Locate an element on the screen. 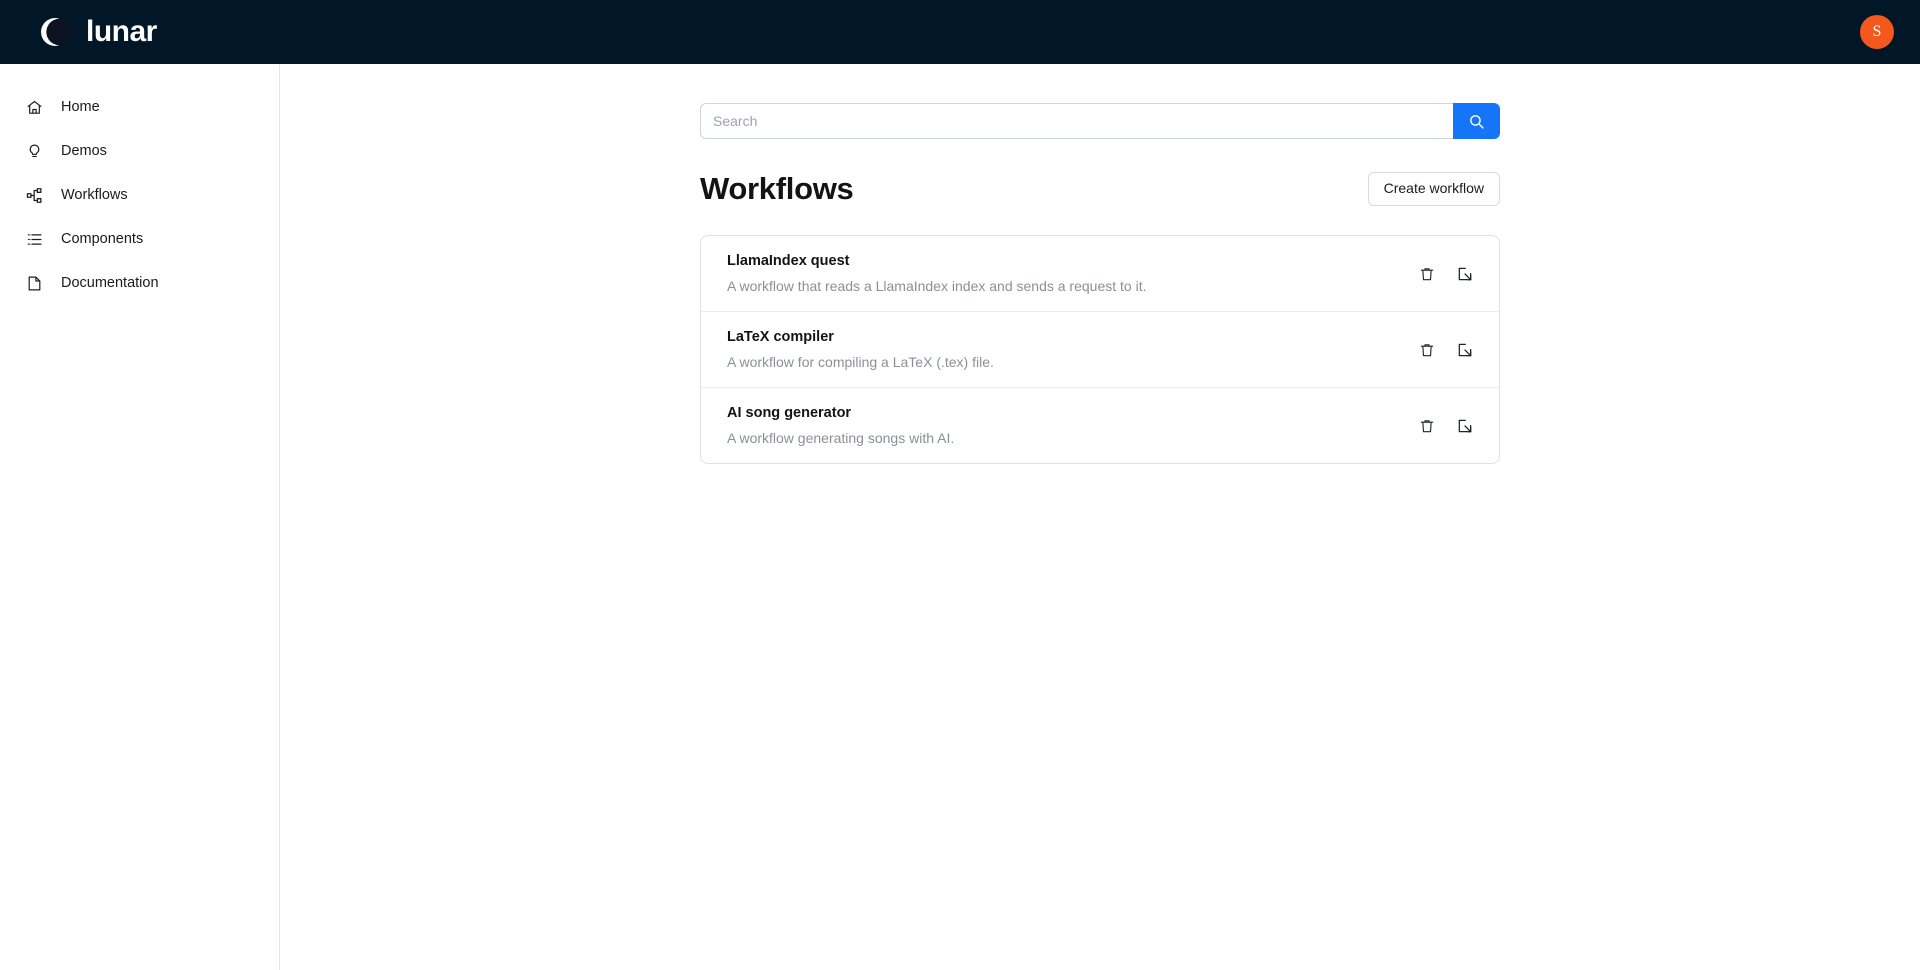  sidebar-item-label: Documentation is located at coordinates (110, 283).